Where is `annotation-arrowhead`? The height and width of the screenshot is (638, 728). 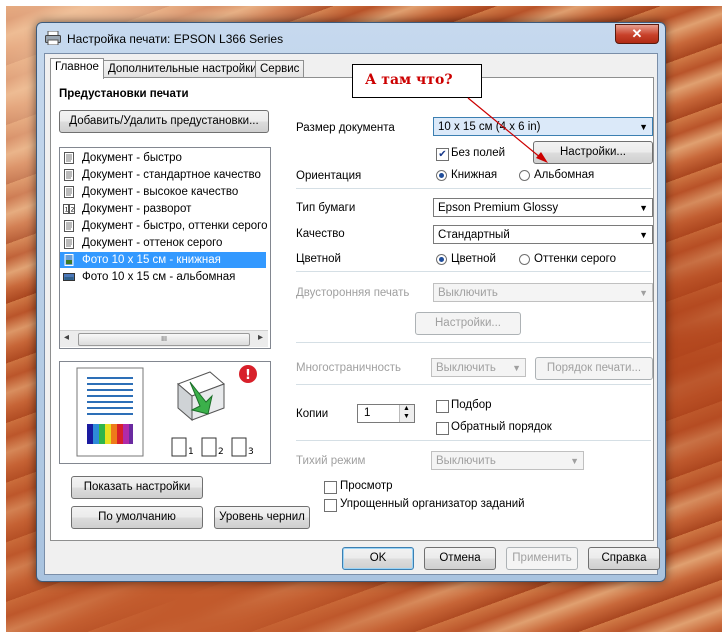
annotation-arrowhead is located at coordinates (542, 157).